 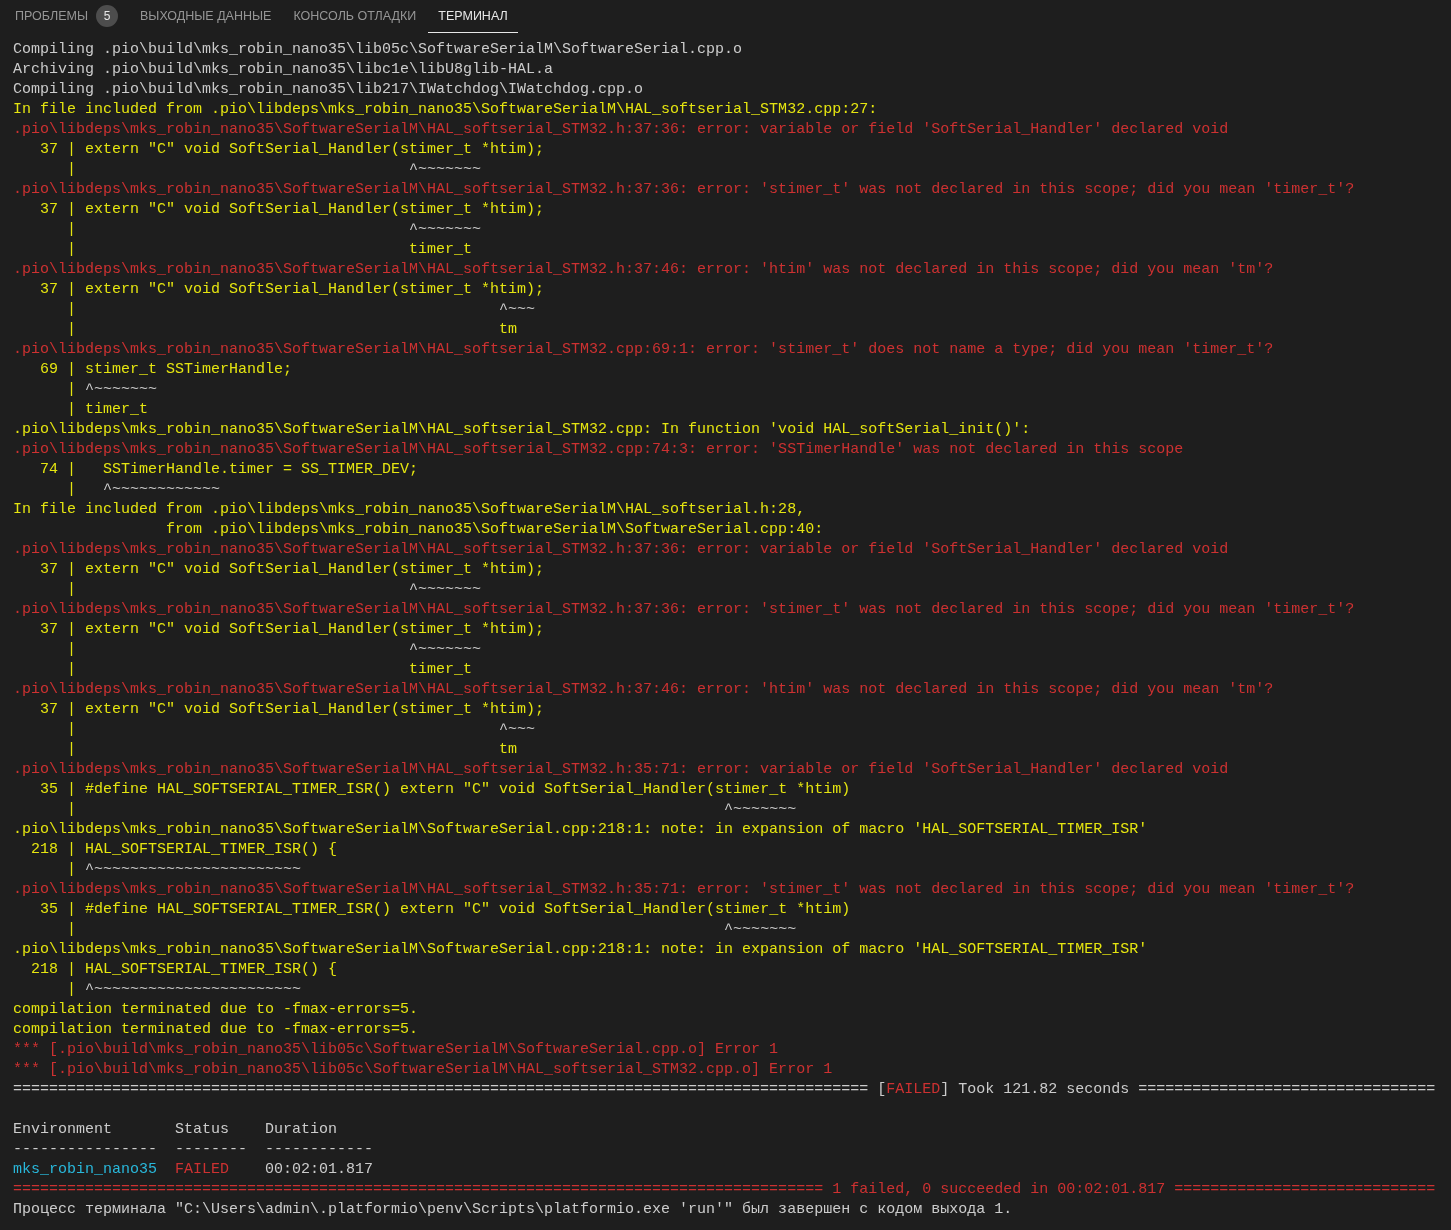 I want to click on terminal-line: Compiling .pio\build\mks_robin_nano35\lib217\IWatchdog\IWatchdog.cpp.o, so click(x=328, y=89).